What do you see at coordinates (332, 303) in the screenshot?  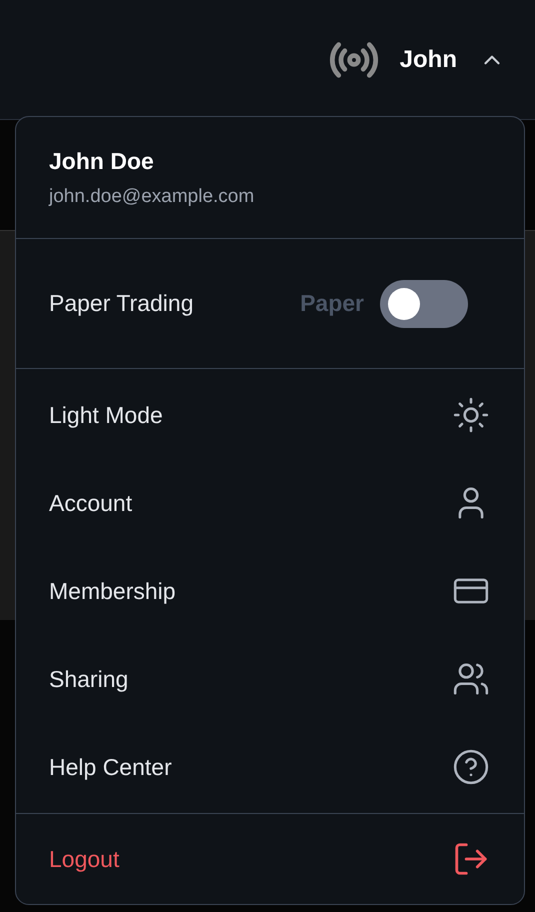 I see `mode-label: Paper` at bounding box center [332, 303].